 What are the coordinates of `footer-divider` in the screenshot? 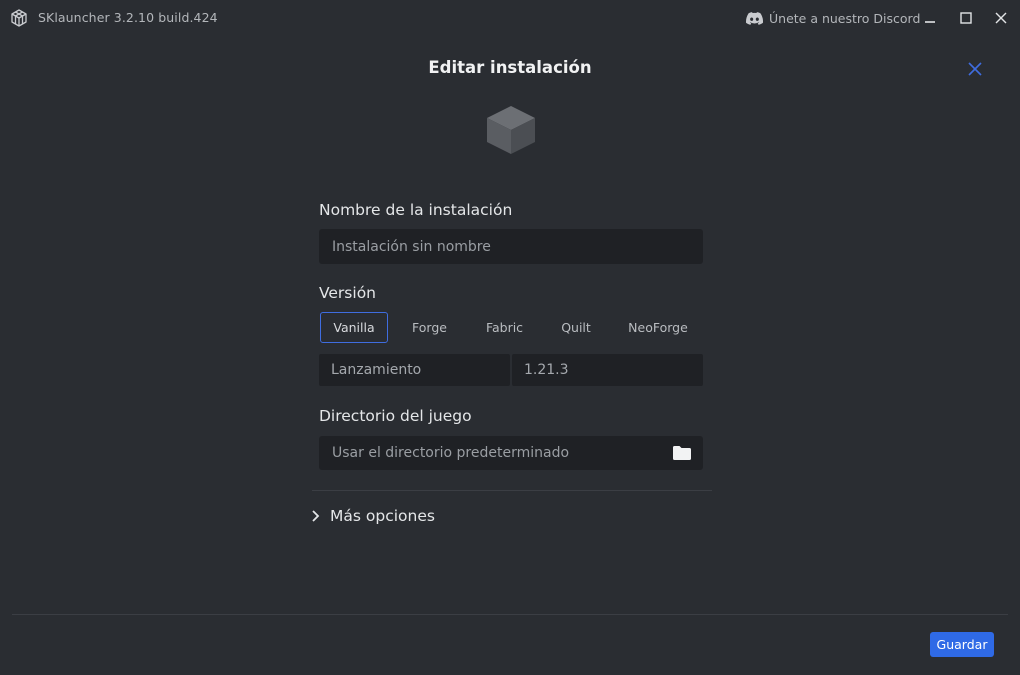 It's located at (510, 614).